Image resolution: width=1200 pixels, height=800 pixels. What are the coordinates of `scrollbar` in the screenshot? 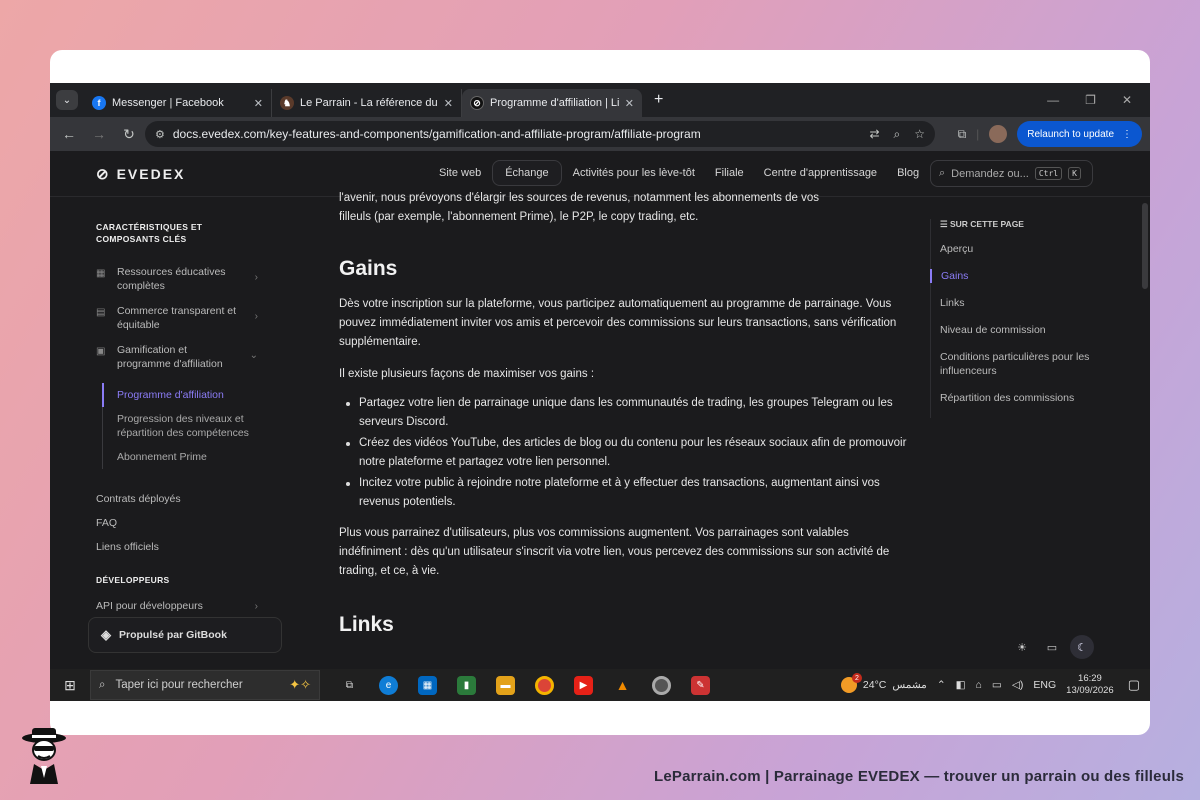 It's located at (1145, 246).